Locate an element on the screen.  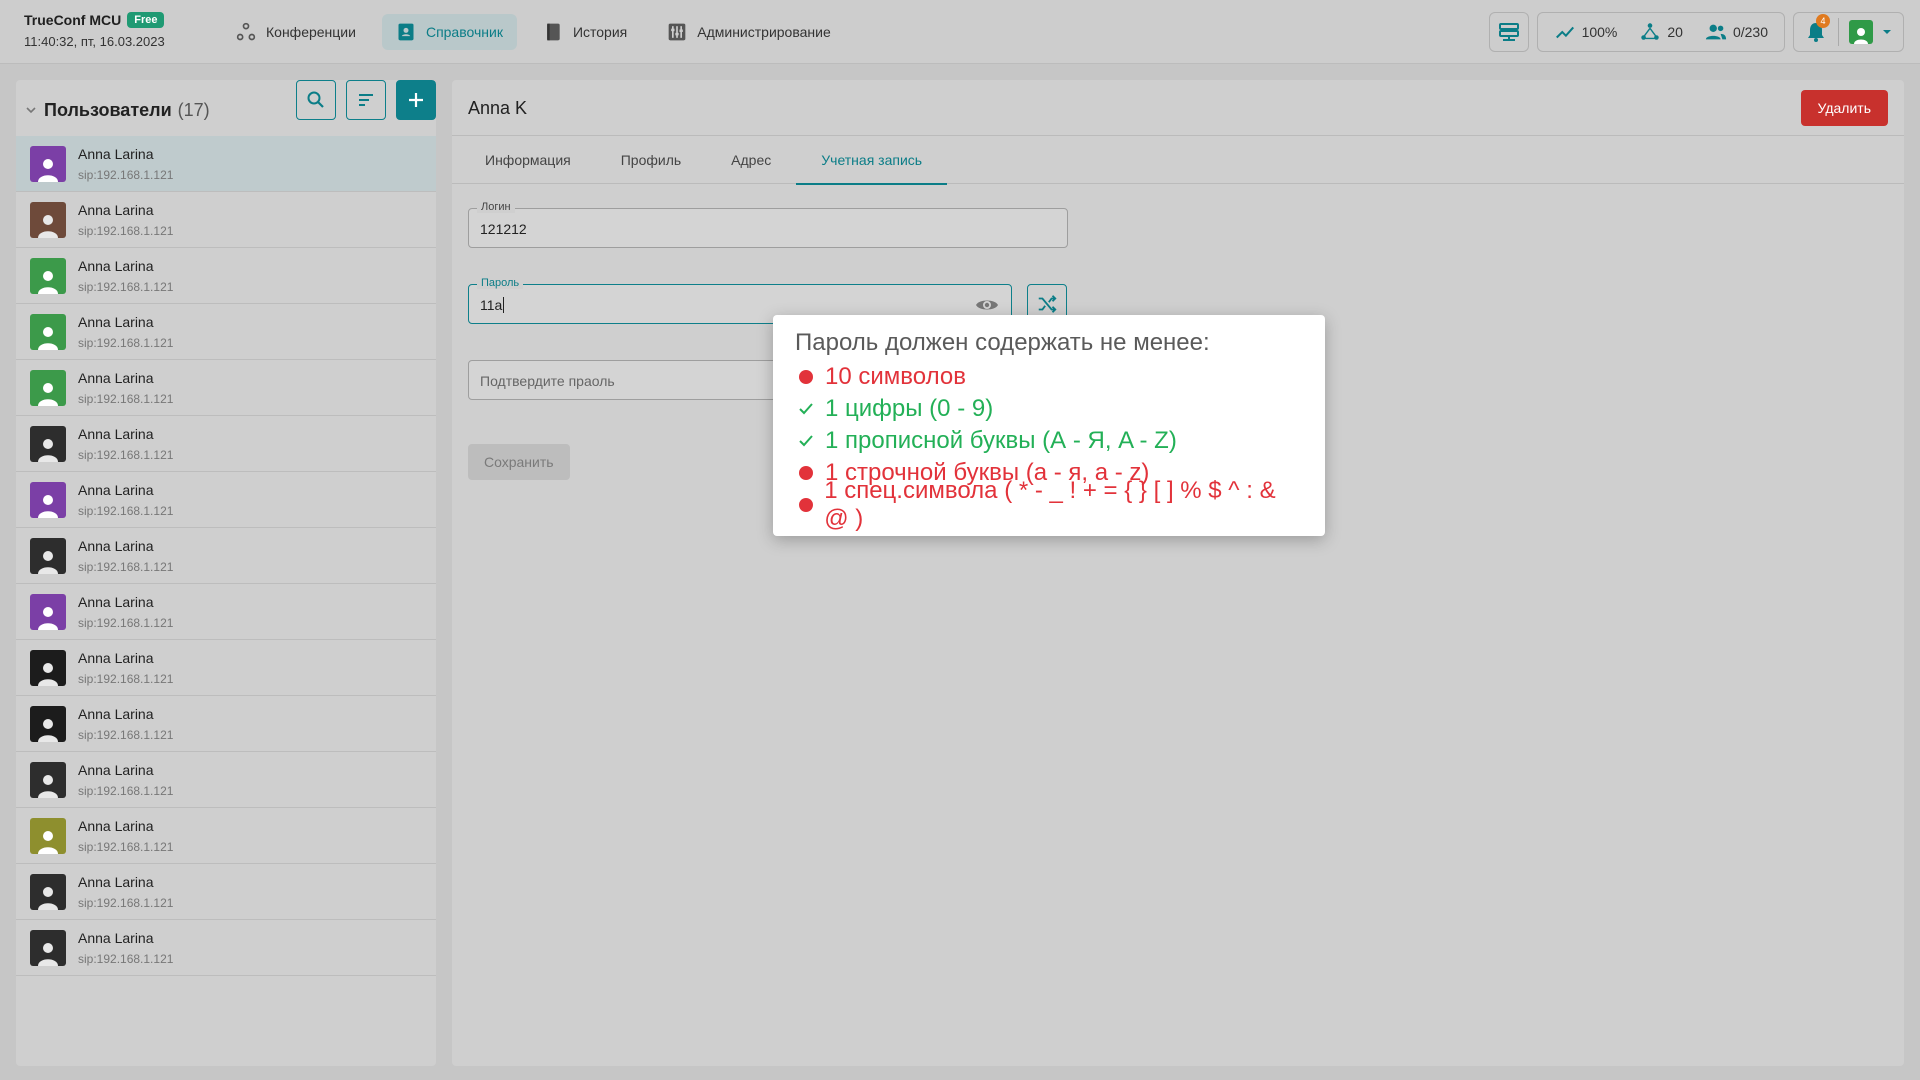
nav-directory-label: Справочник is located at coordinates (464, 32).